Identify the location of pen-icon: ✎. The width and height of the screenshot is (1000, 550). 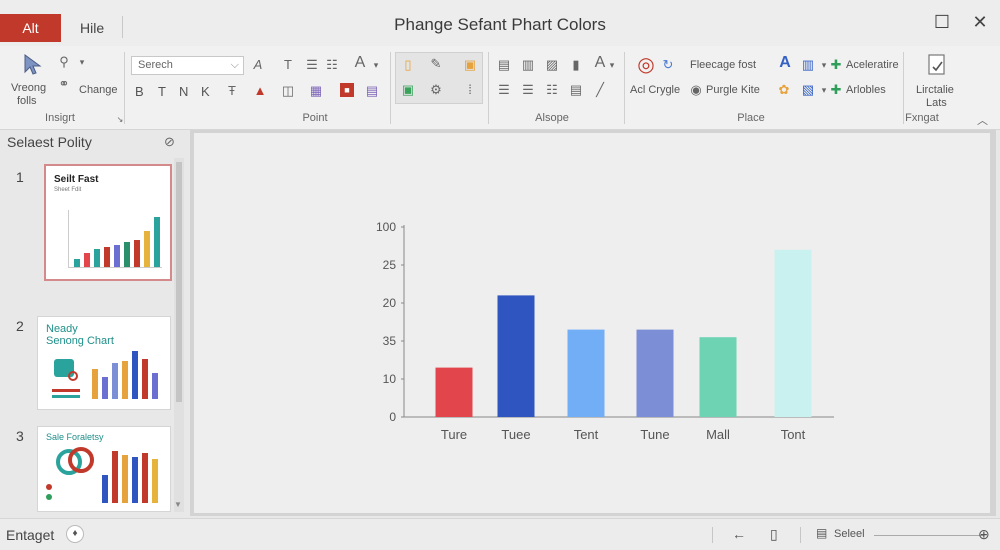
(436, 64).